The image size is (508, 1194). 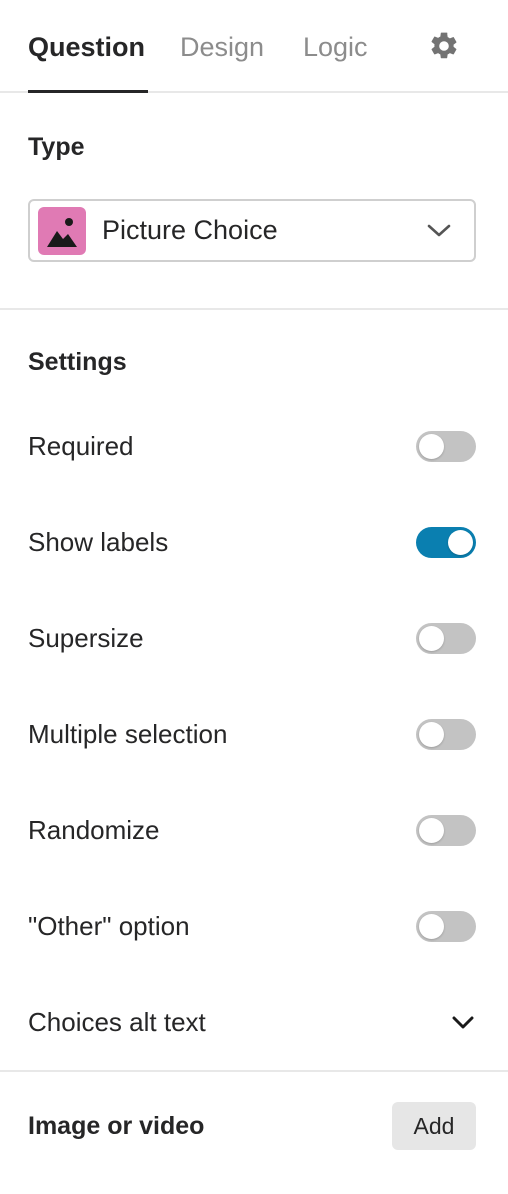 I want to click on choices-alt-text-label: Choices alt text, so click(x=117, y=1022).